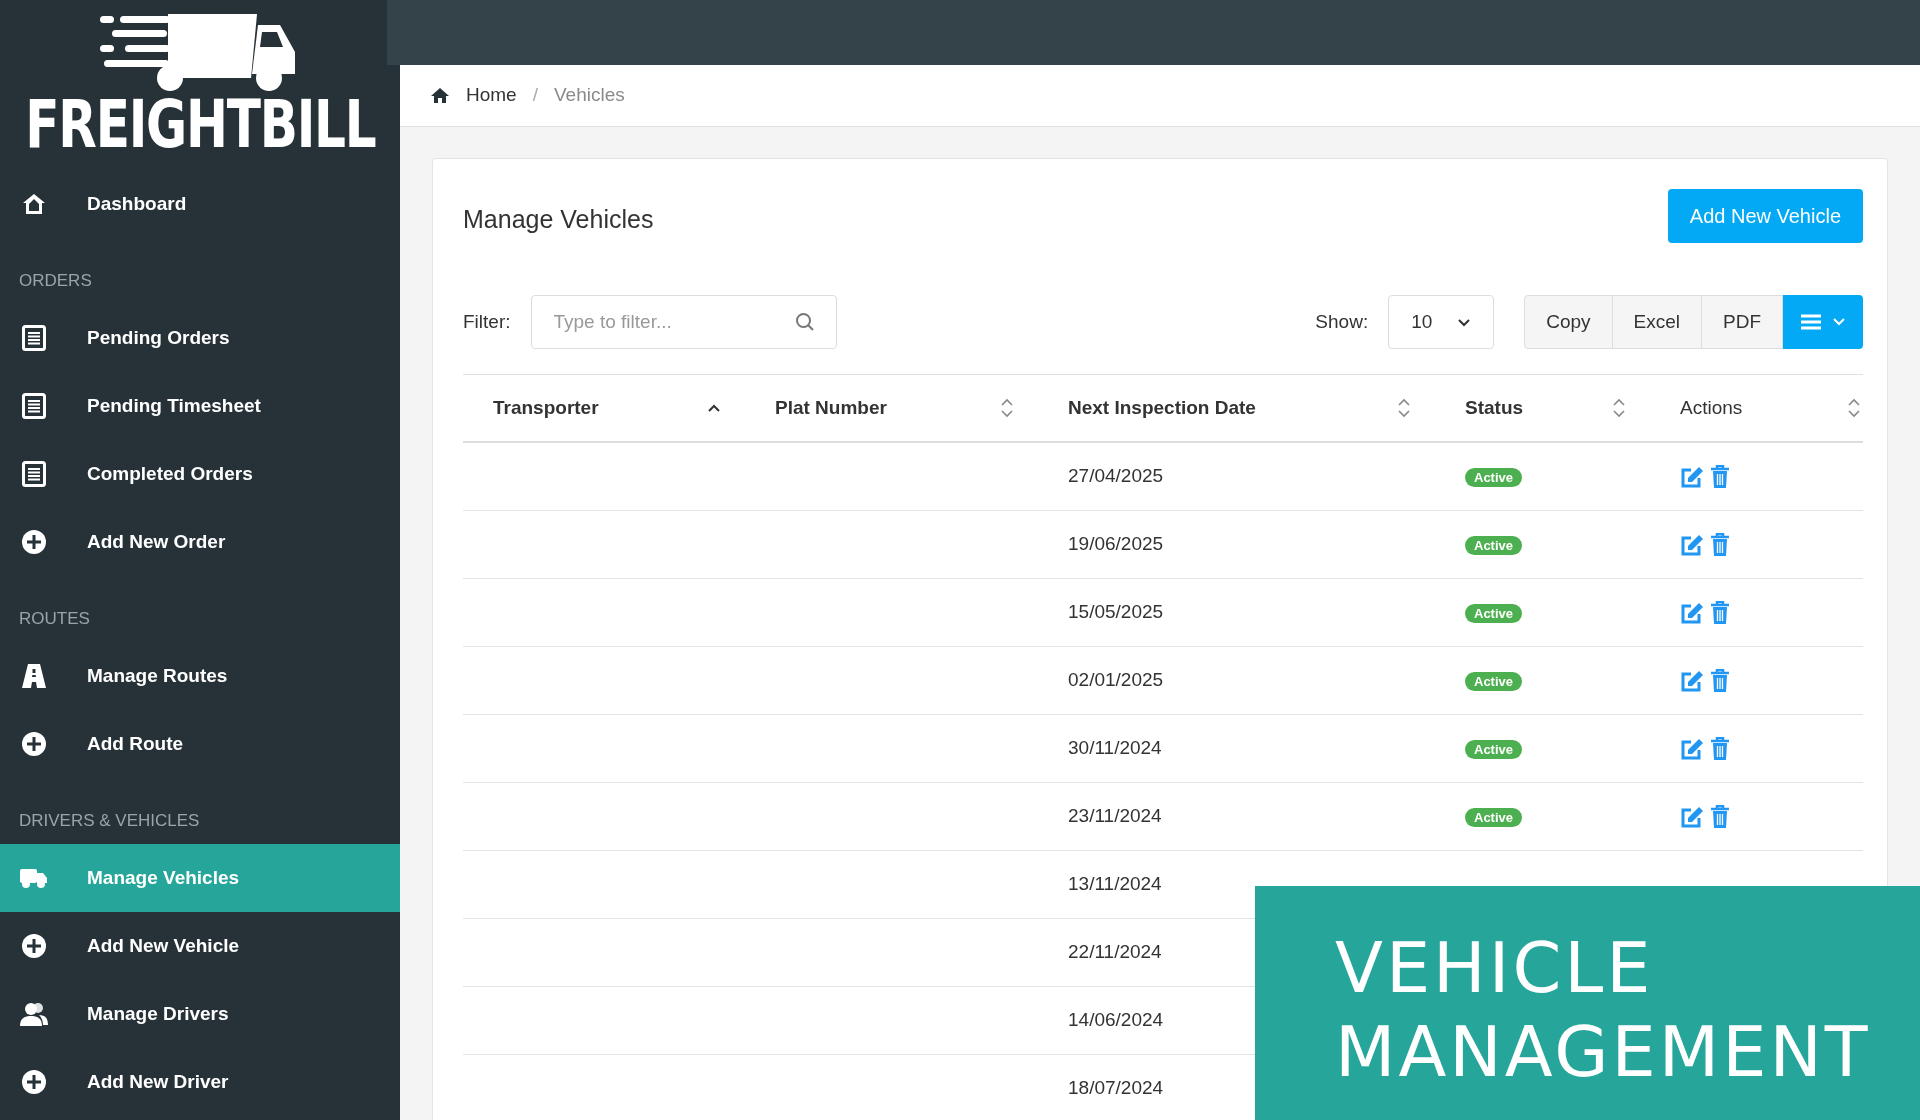 The image size is (1920, 1120). What do you see at coordinates (1603, 1010) in the screenshot?
I see `banner-title: VEHICLE MANAGEMENT` at bounding box center [1603, 1010].